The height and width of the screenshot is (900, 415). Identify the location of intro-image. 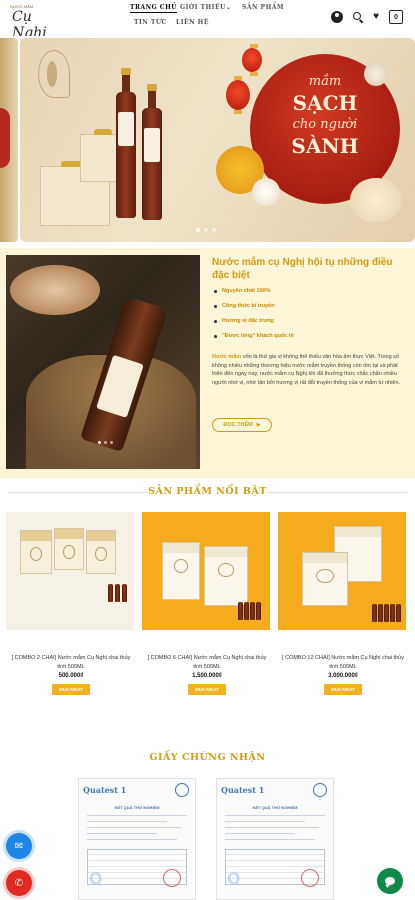
(103, 362).